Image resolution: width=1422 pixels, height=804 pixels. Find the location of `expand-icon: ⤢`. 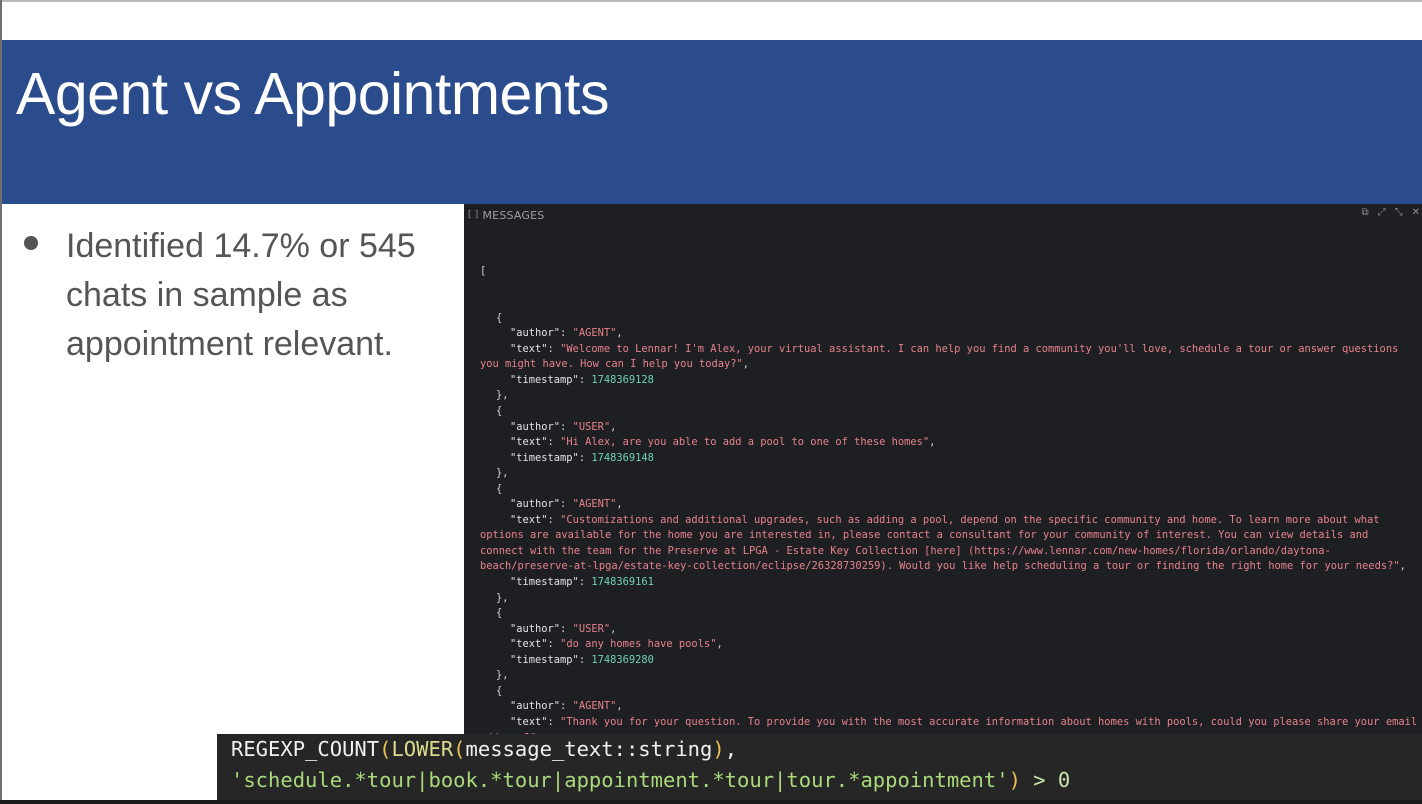

expand-icon: ⤢ is located at coordinates (1382, 212).